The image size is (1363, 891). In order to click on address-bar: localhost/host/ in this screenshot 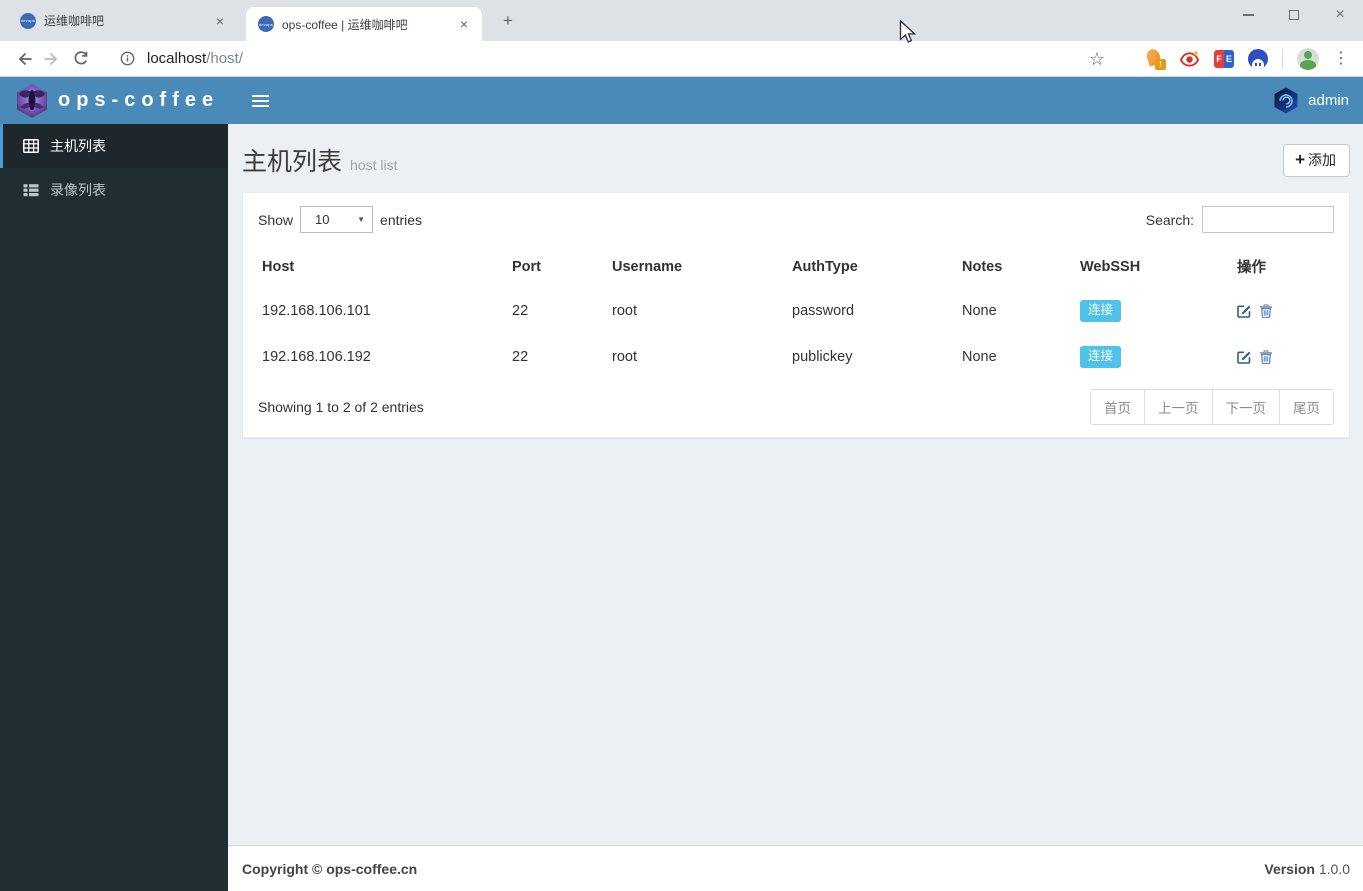, I will do `click(596, 58)`.